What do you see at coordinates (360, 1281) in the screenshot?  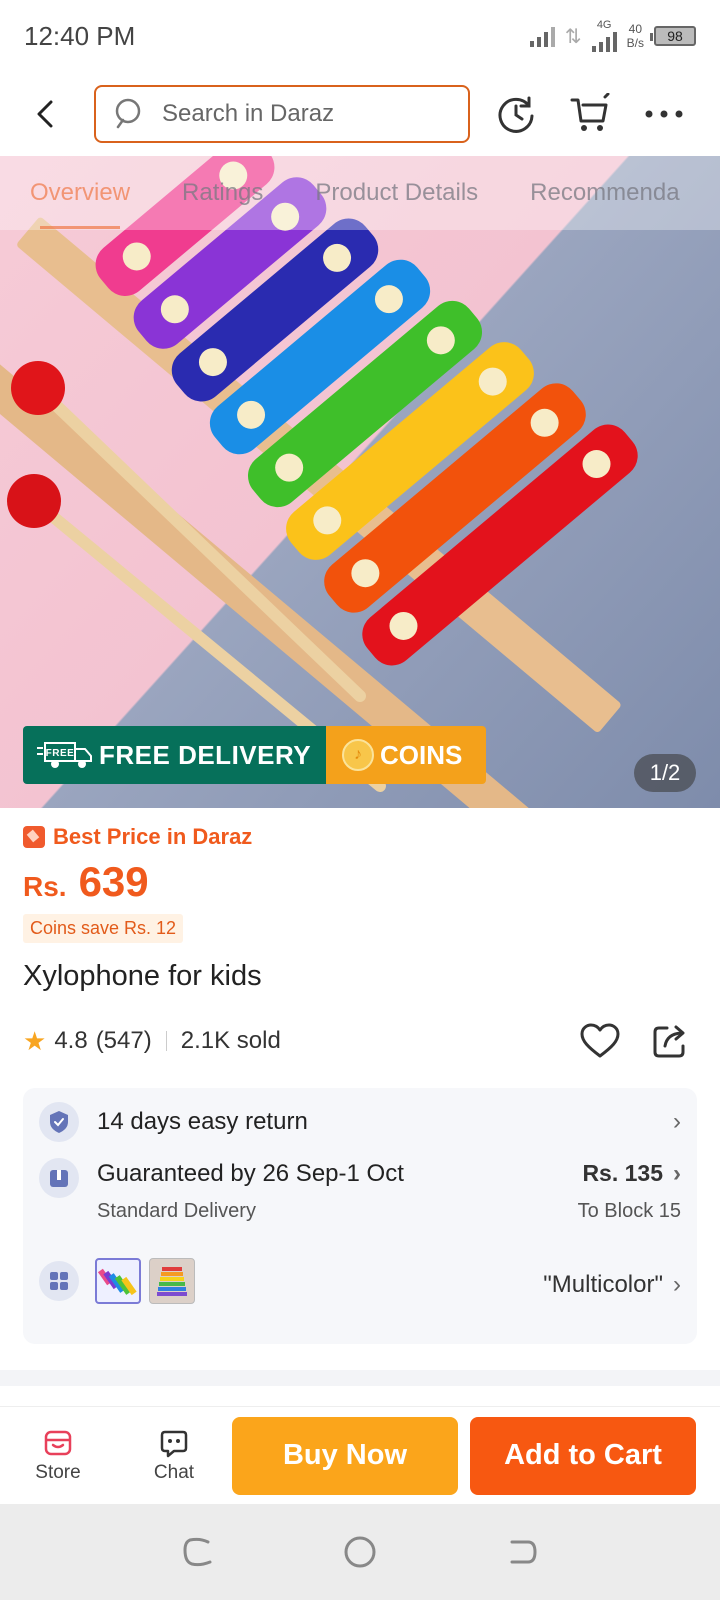 I see `variant-row: "Multicolor" ›` at bounding box center [360, 1281].